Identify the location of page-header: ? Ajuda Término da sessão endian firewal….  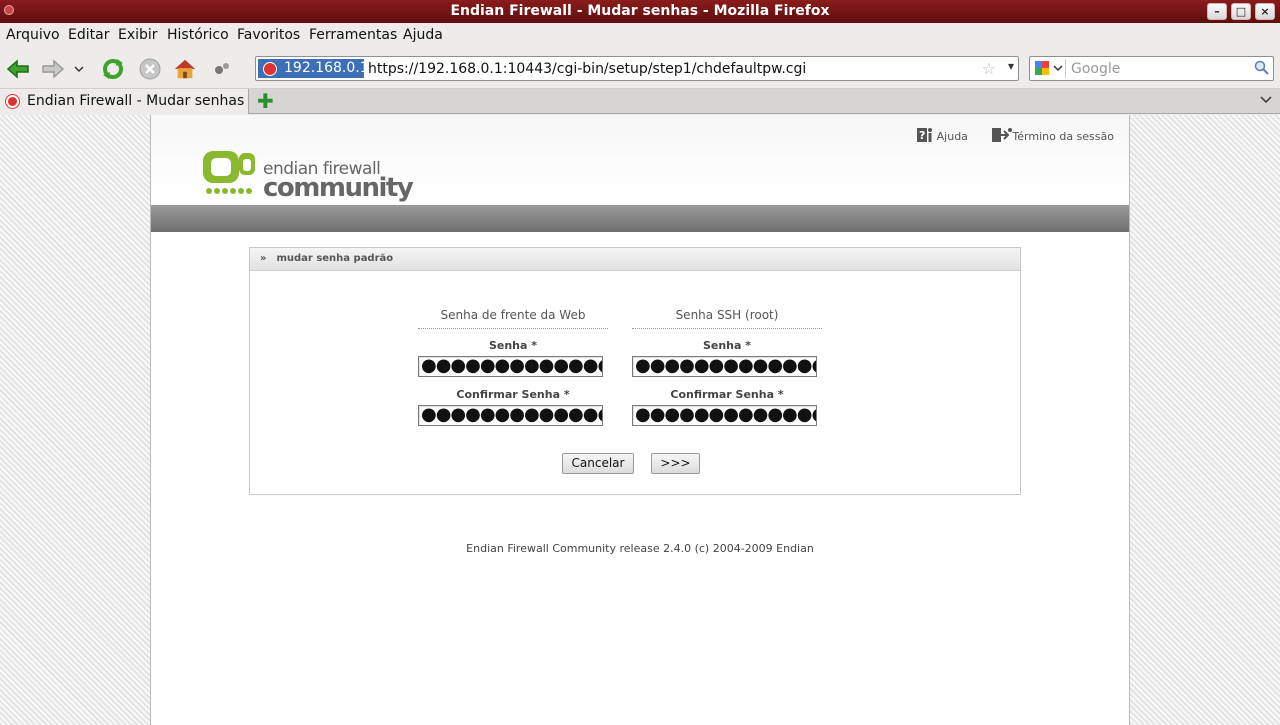
(640, 160).